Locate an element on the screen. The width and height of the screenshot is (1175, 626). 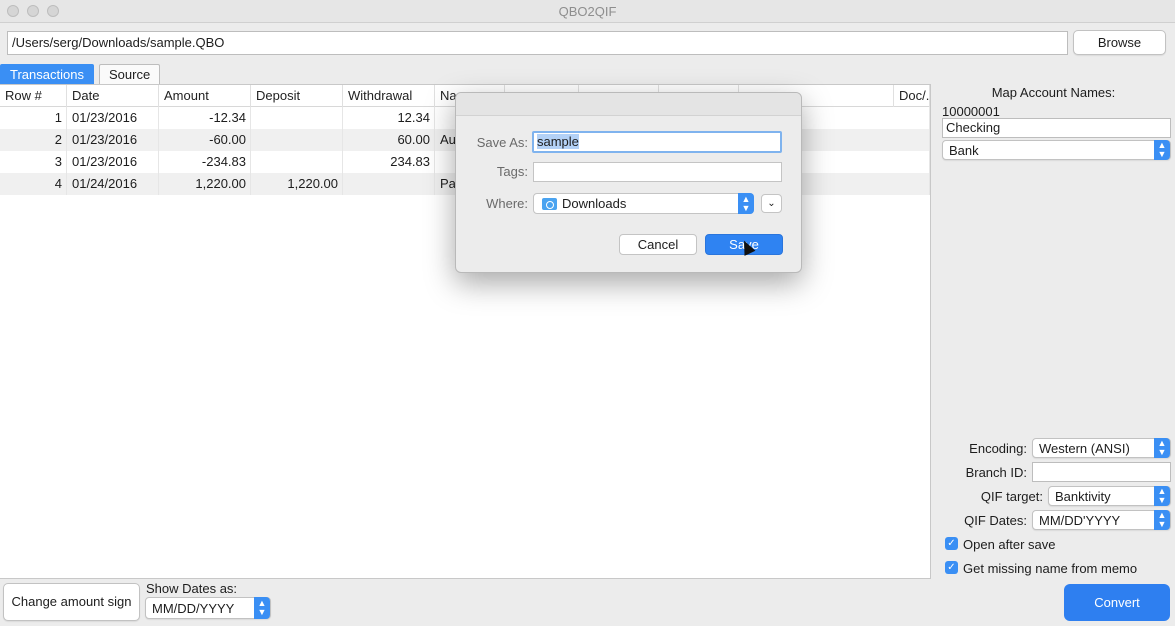
cell-row-number: 2 is located at coordinates (33, 140).